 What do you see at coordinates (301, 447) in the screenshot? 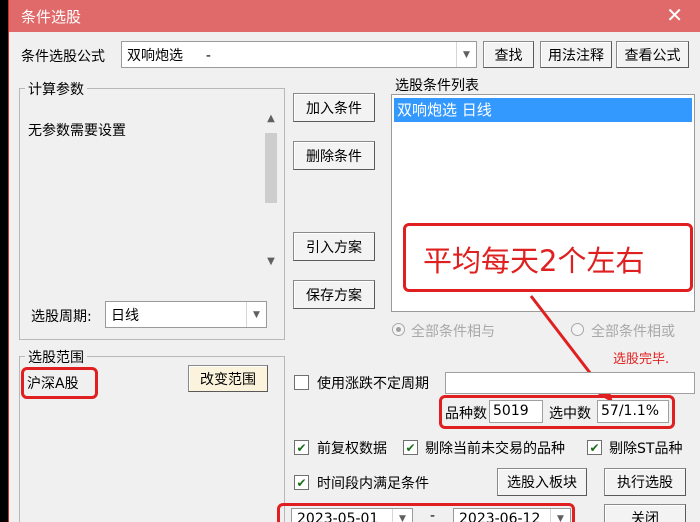
I see `pre-adjust-checkbox: ✔` at bounding box center [301, 447].